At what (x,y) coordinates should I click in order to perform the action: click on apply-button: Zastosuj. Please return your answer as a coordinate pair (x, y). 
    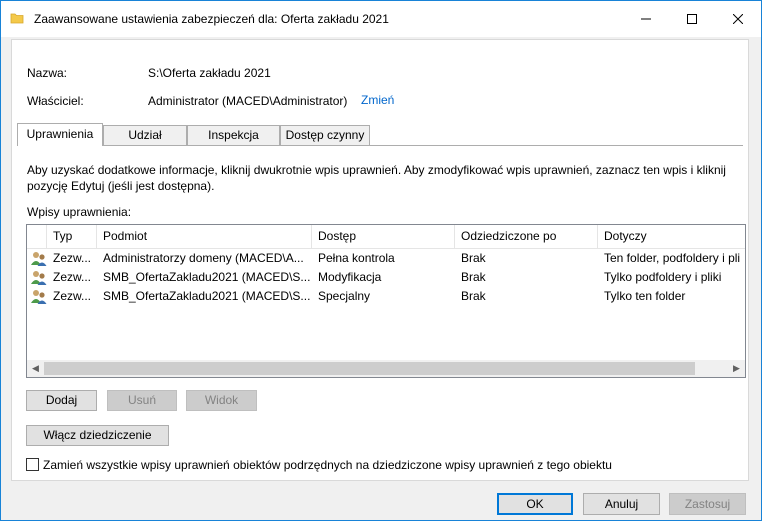
    Looking at the image, I should click on (707, 504).